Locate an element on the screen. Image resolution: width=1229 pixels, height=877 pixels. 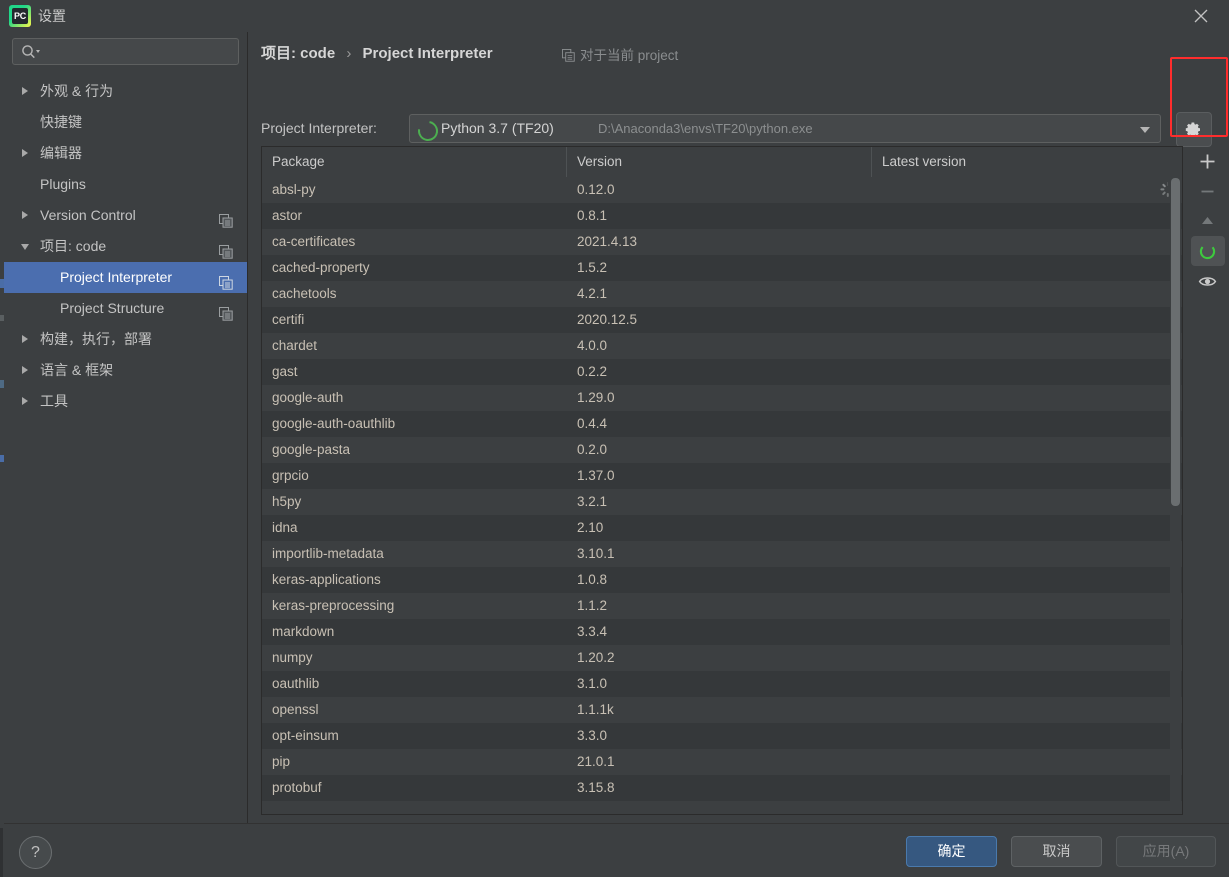
cell-package: oauthlib is located at coordinates (296, 683).